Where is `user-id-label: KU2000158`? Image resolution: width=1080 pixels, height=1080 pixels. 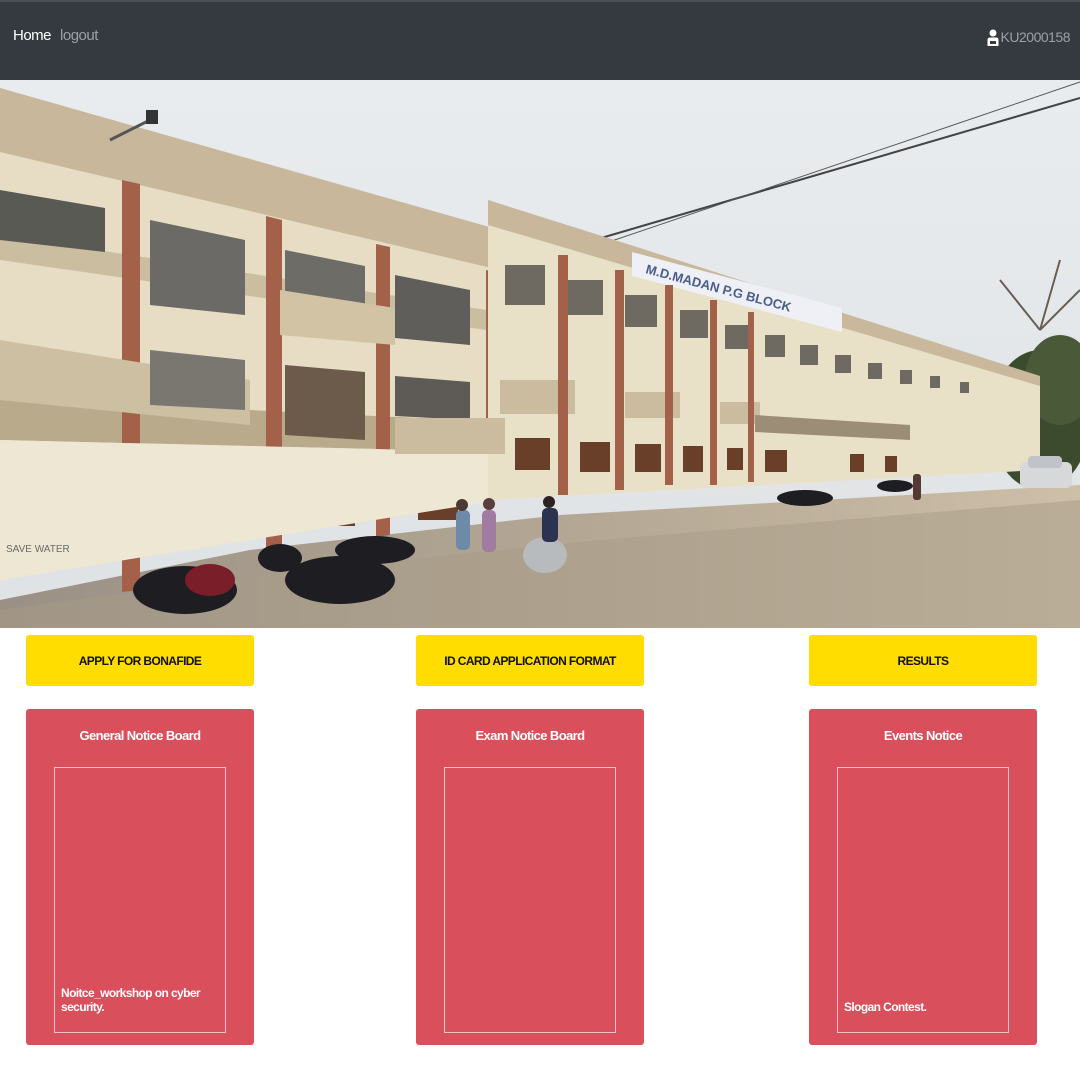
user-id-label: KU2000158 is located at coordinates (1035, 37).